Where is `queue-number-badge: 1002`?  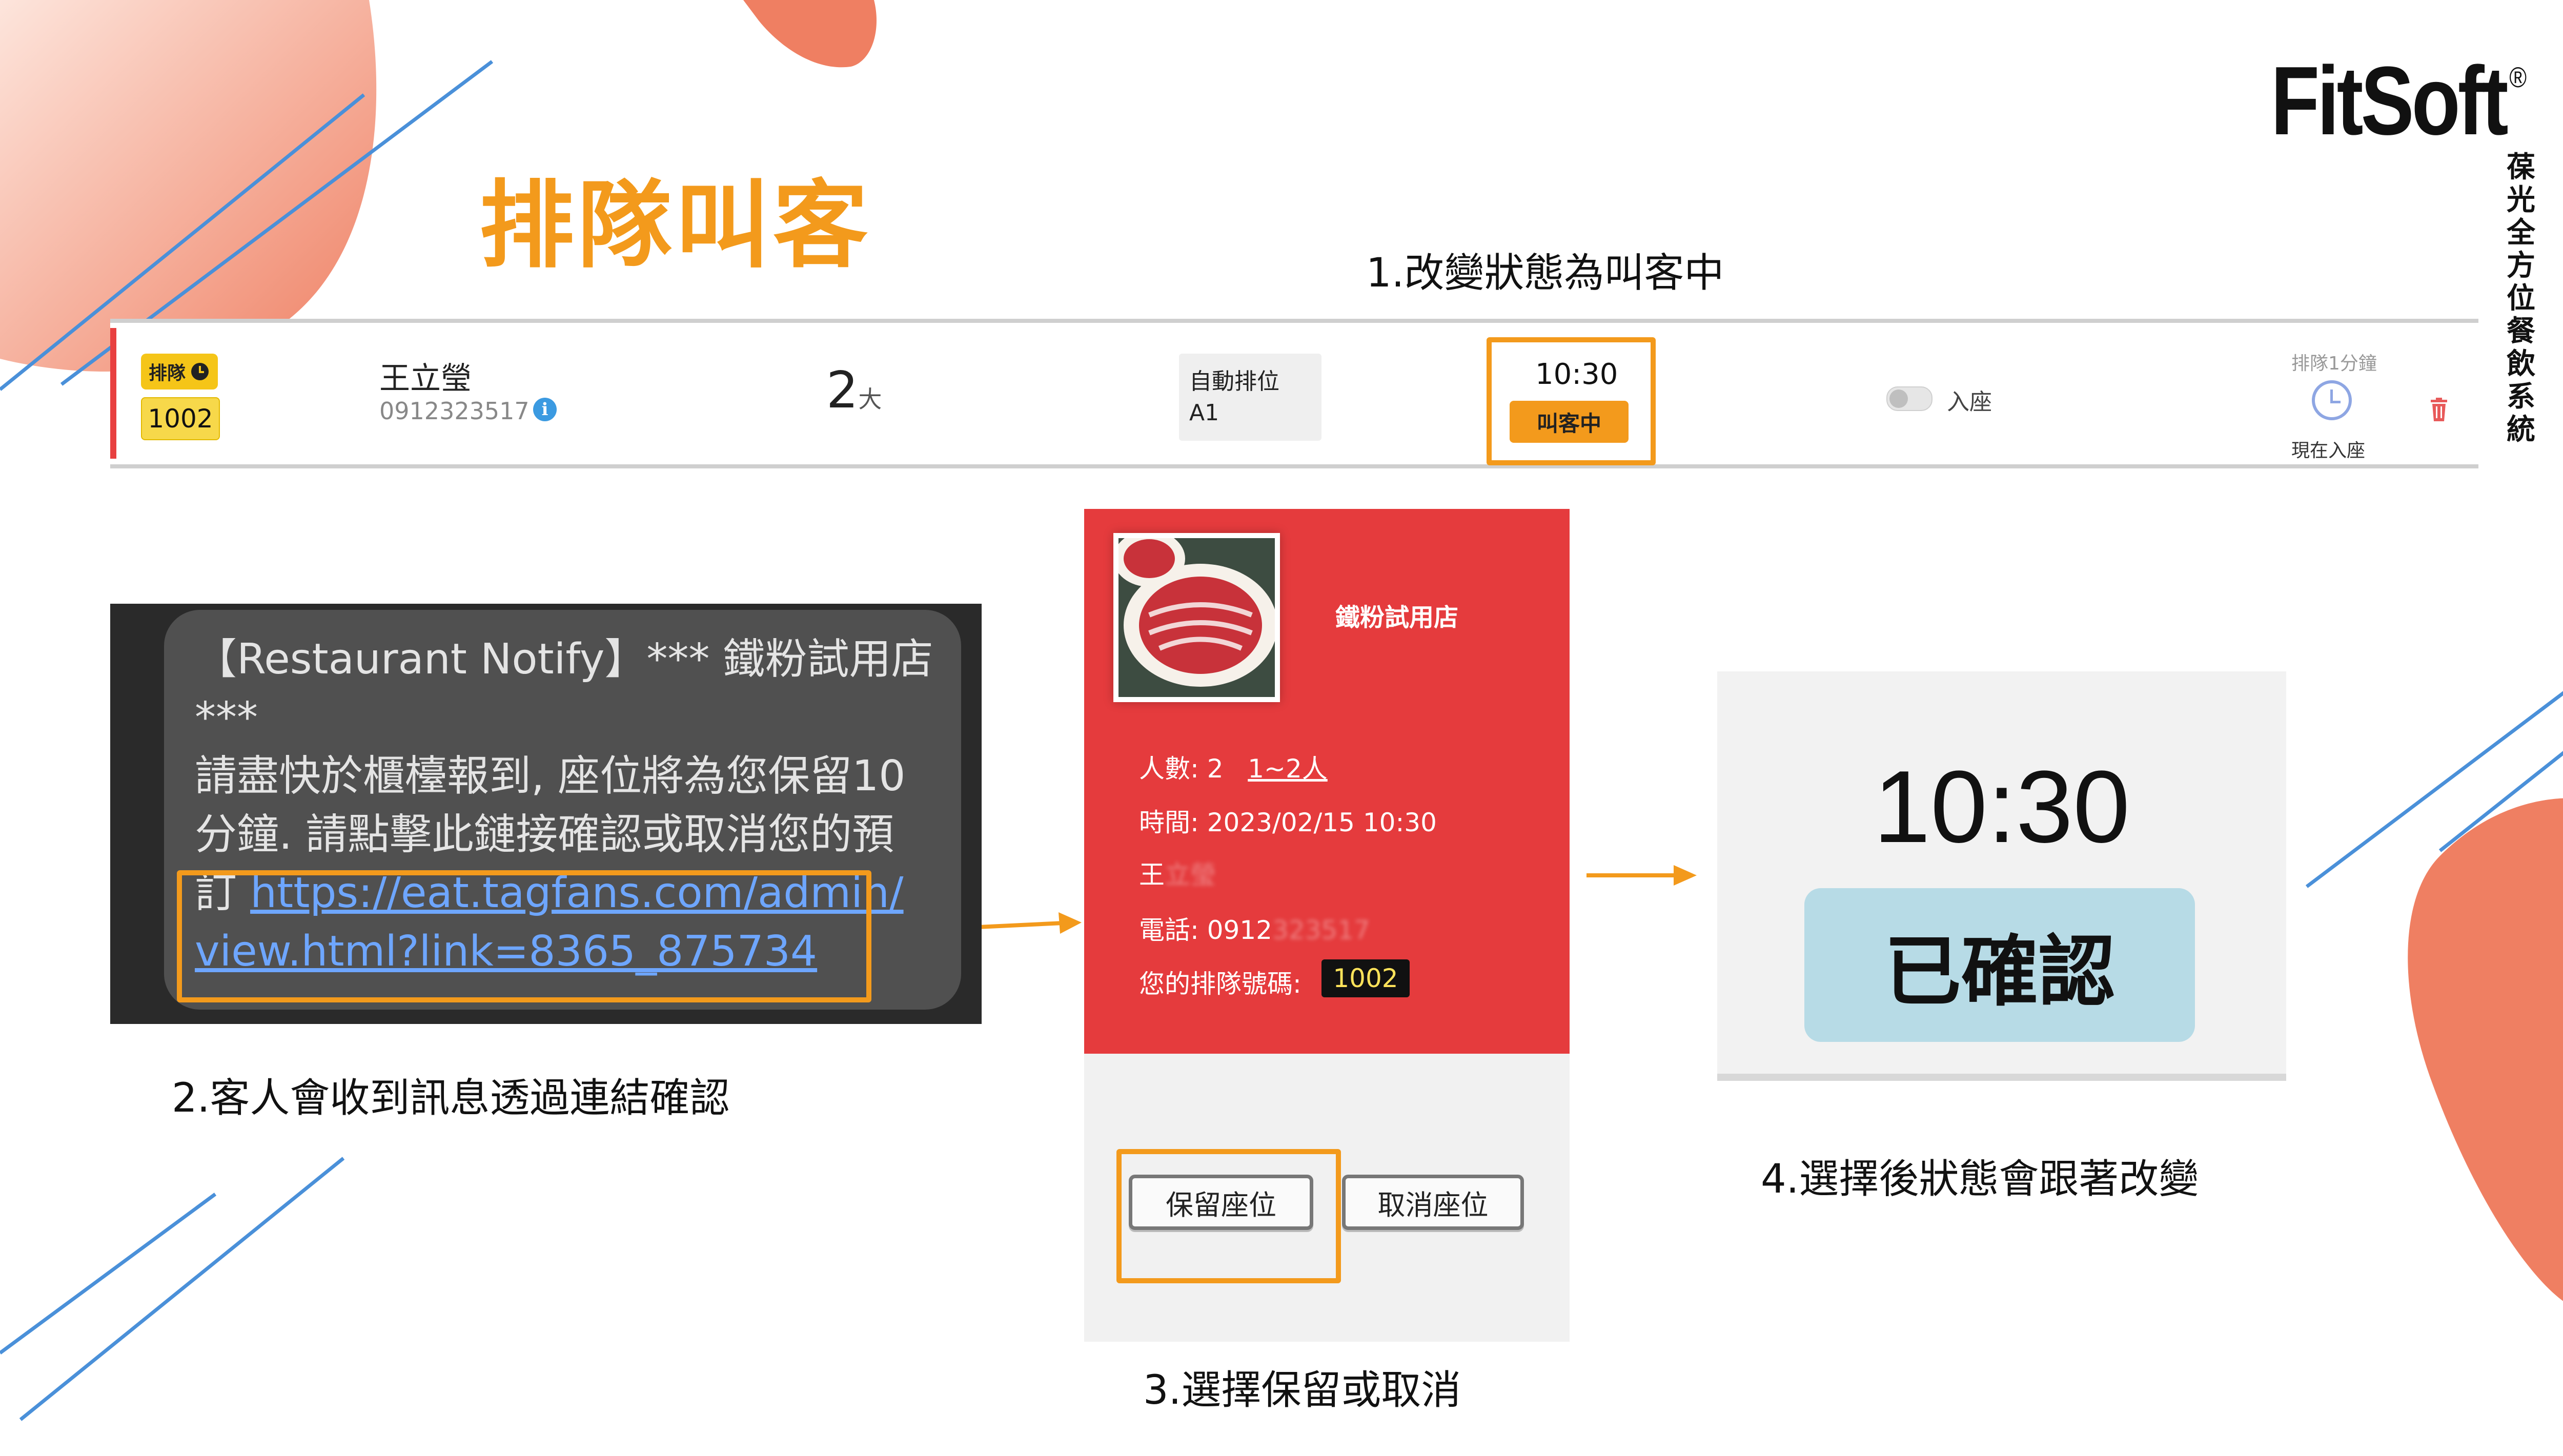 queue-number-badge: 1002 is located at coordinates (1365, 978).